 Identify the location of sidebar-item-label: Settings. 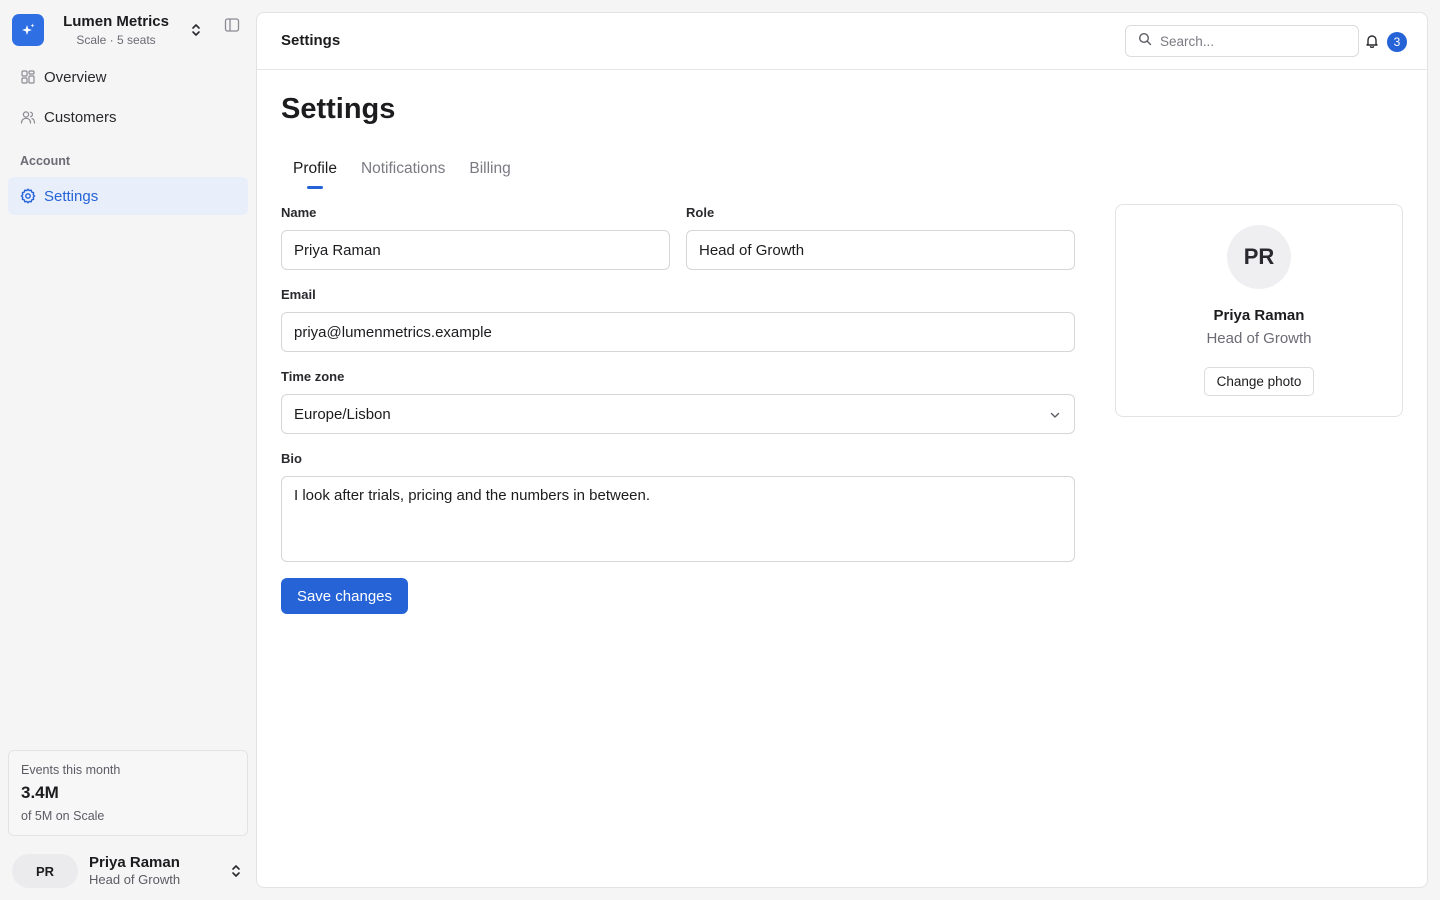
(71, 196).